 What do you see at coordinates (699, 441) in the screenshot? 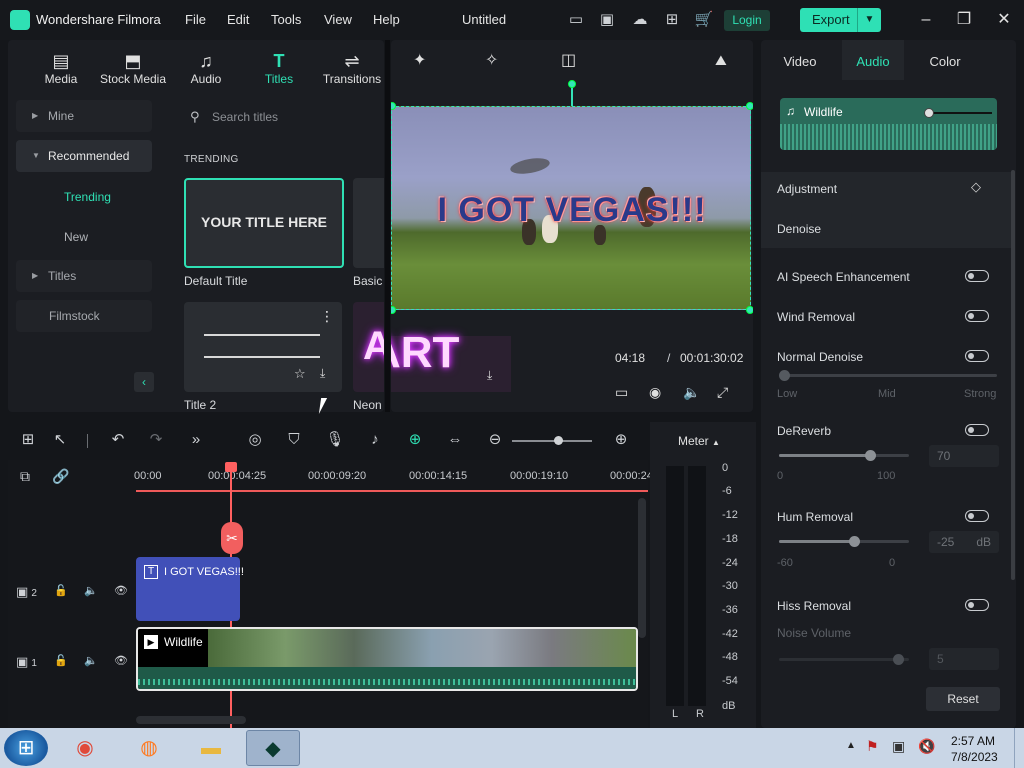
I see `meter-dropdown: Meter ▲` at bounding box center [699, 441].